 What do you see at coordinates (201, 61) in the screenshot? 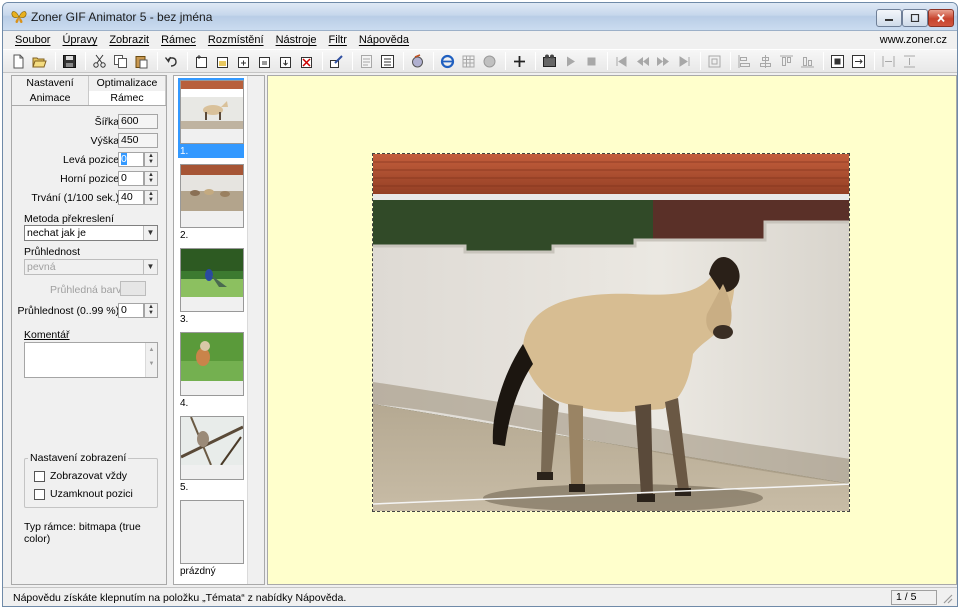
I see `frame-new-icon` at bounding box center [201, 61].